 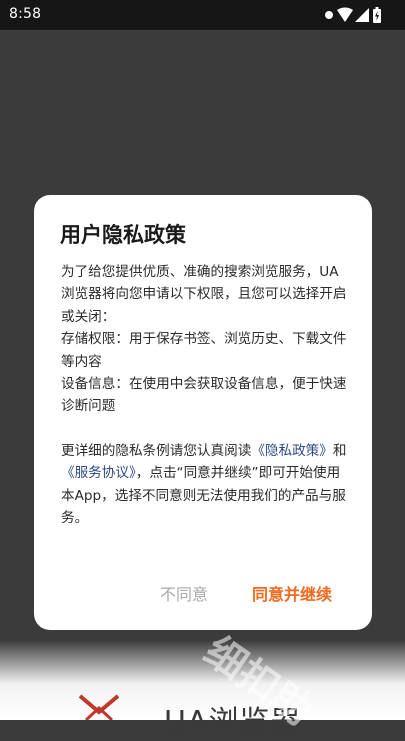 What do you see at coordinates (292, 451) in the screenshot?
I see `privacy-policy-link: 《隐私政策》` at bounding box center [292, 451].